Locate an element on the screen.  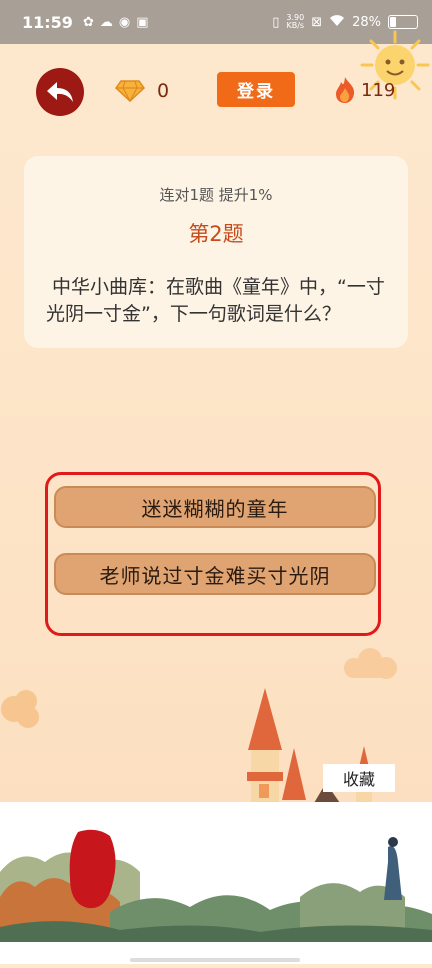
sim-icon: ⊠ is located at coordinates (317, 22).